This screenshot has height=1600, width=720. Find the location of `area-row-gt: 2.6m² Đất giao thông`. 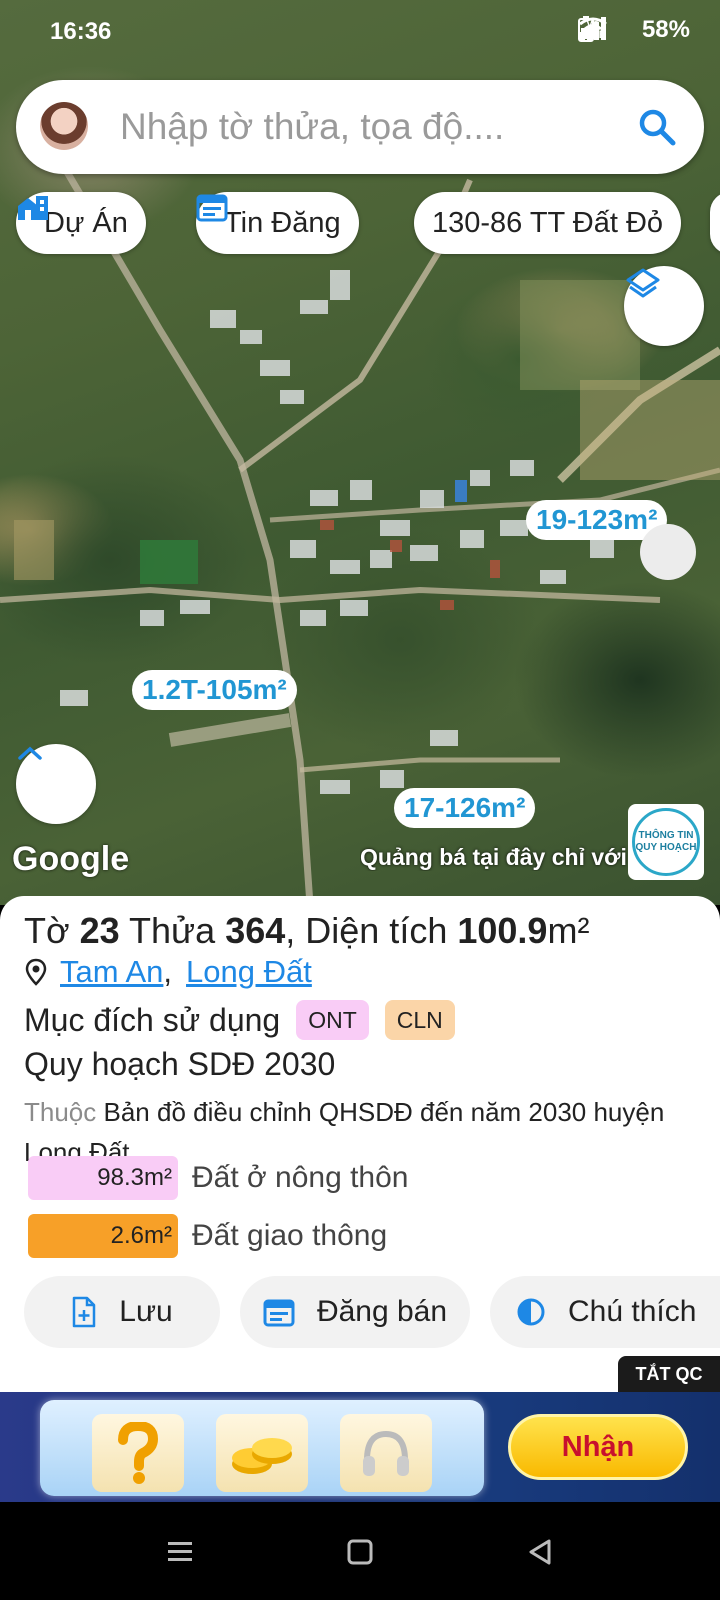

area-row-gt: 2.6m² Đất giao thông is located at coordinates (207, 1236).